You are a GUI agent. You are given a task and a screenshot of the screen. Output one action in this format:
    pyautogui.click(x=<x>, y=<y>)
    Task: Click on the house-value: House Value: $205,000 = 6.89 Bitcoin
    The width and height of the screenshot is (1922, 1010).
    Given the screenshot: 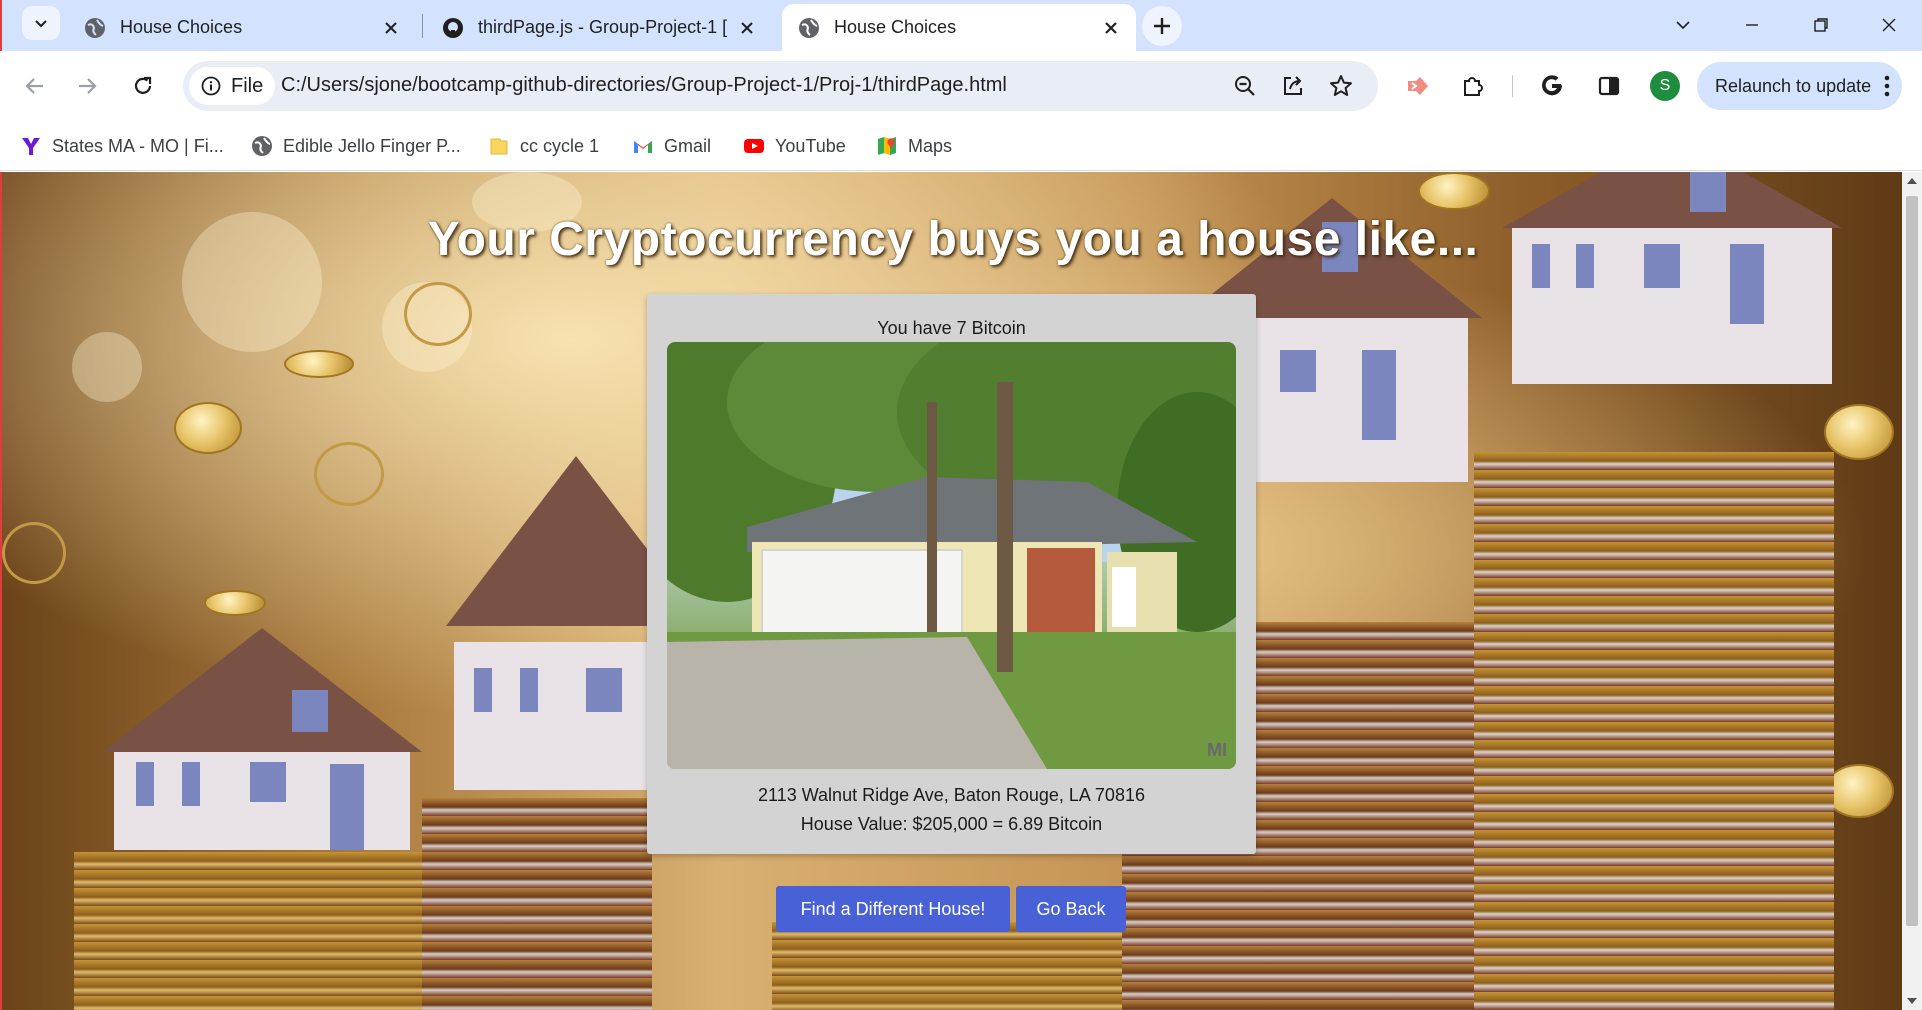 What is the action you would take?
    pyautogui.click(x=951, y=824)
    